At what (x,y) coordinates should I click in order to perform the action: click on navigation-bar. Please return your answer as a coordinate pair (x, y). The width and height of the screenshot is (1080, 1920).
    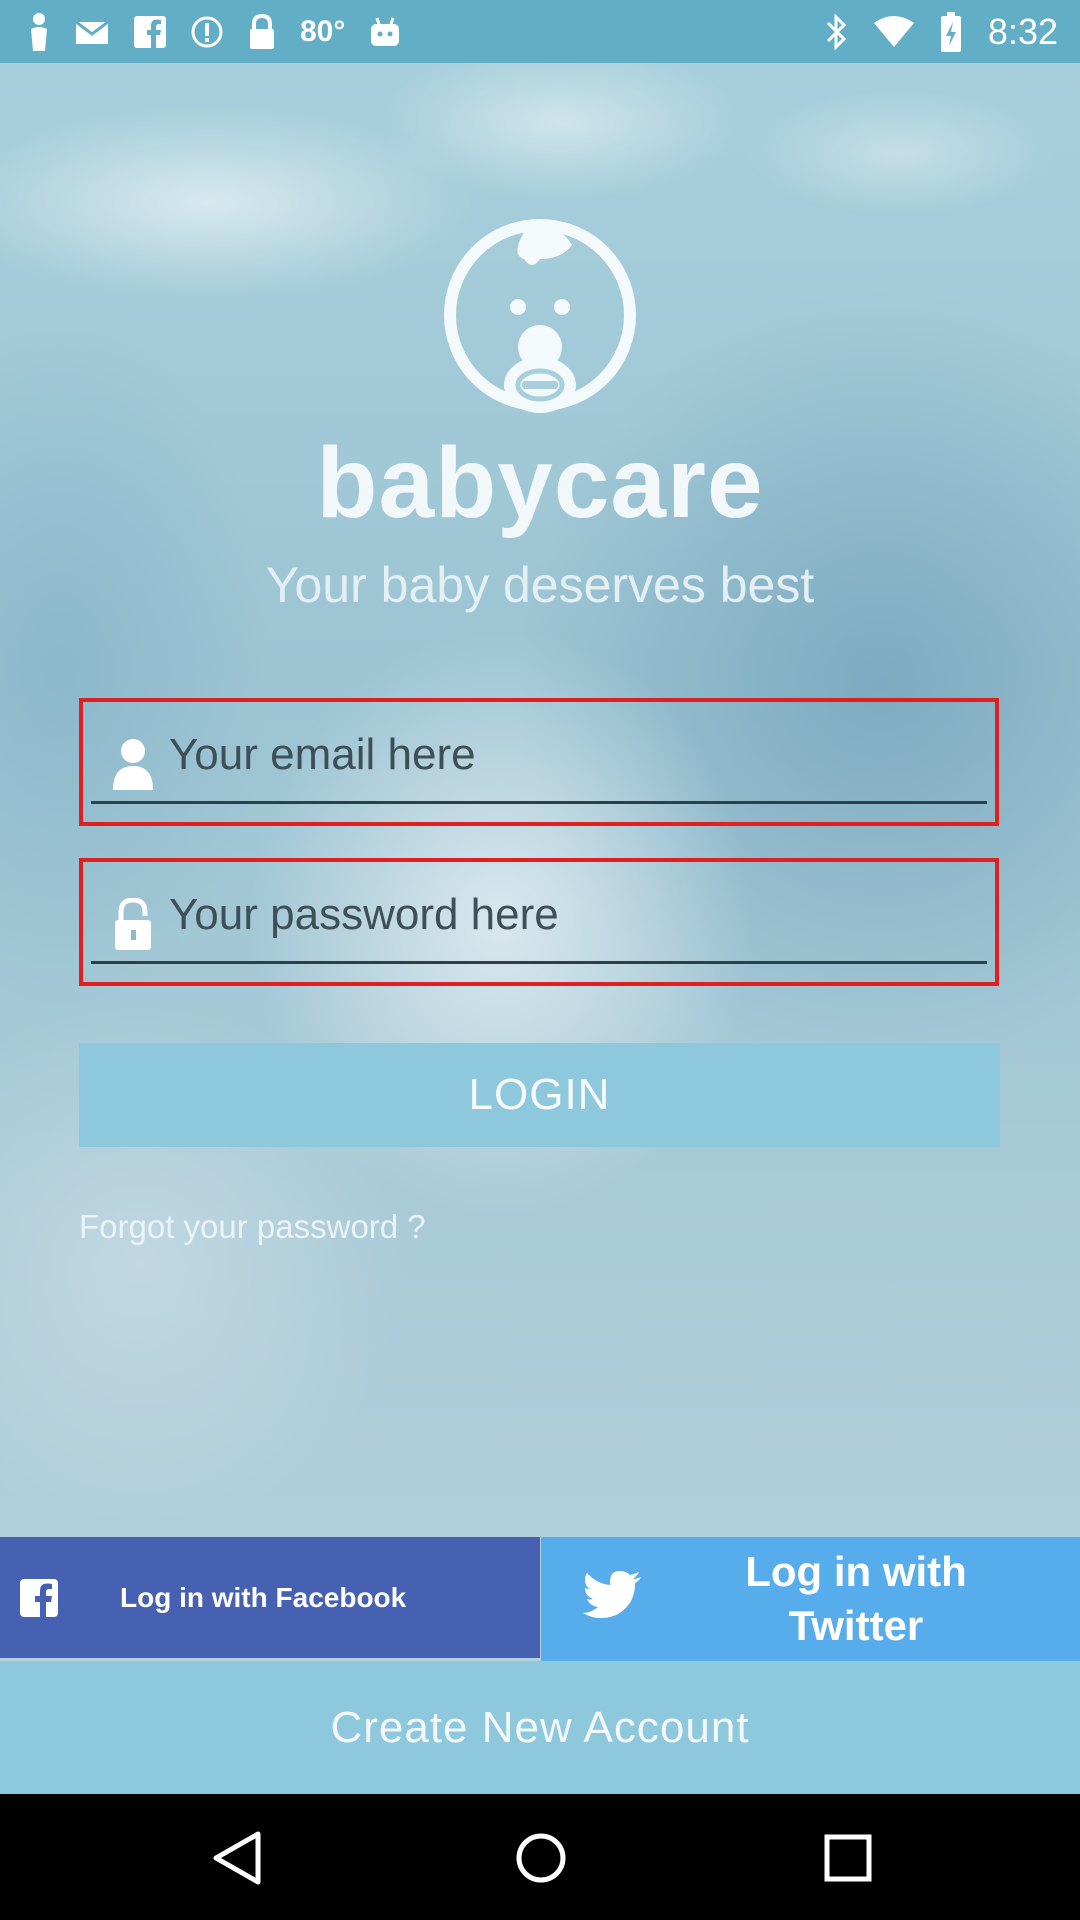
    Looking at the image, I should click on (540, 1857).